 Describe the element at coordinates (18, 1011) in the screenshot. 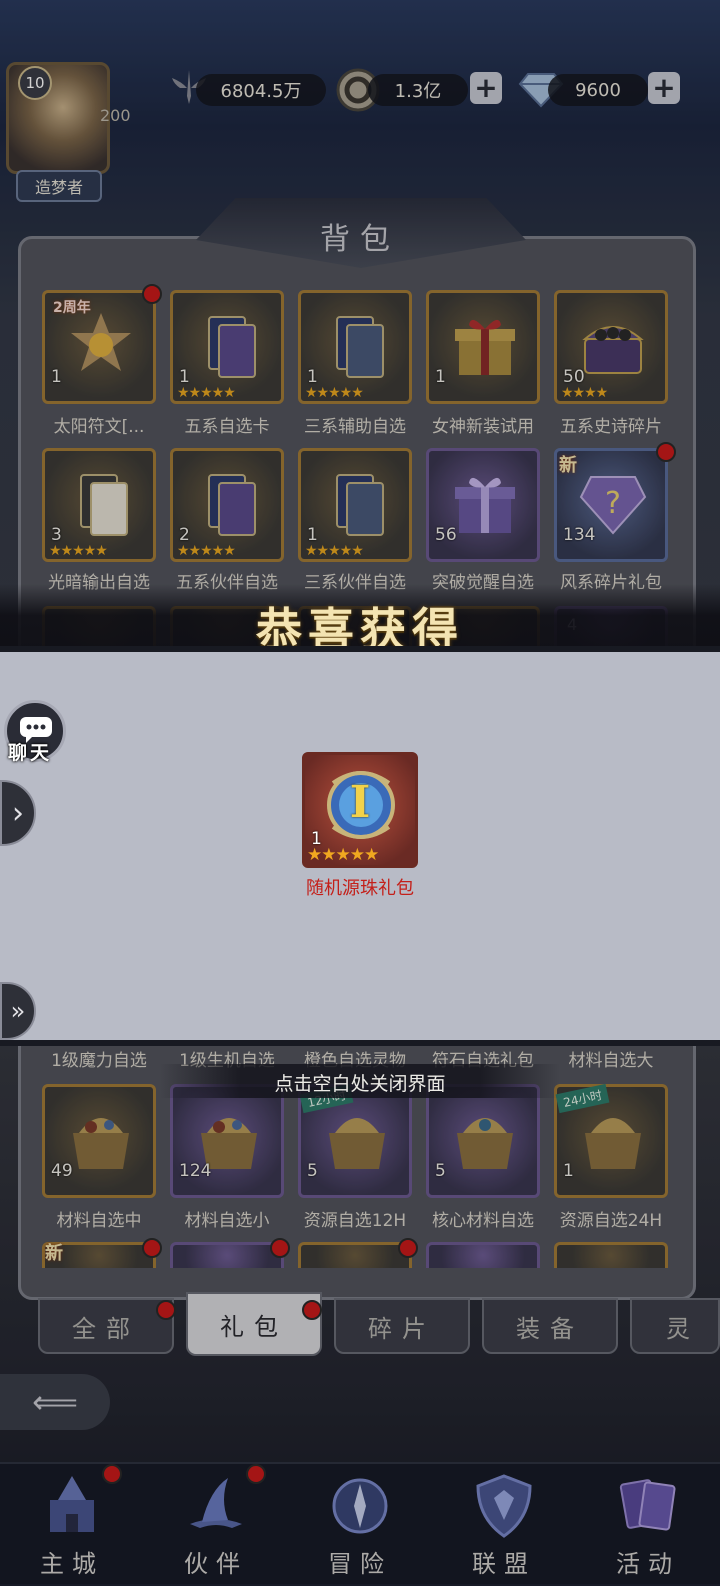

I see `double-chevron-right-icon: »` at that location.